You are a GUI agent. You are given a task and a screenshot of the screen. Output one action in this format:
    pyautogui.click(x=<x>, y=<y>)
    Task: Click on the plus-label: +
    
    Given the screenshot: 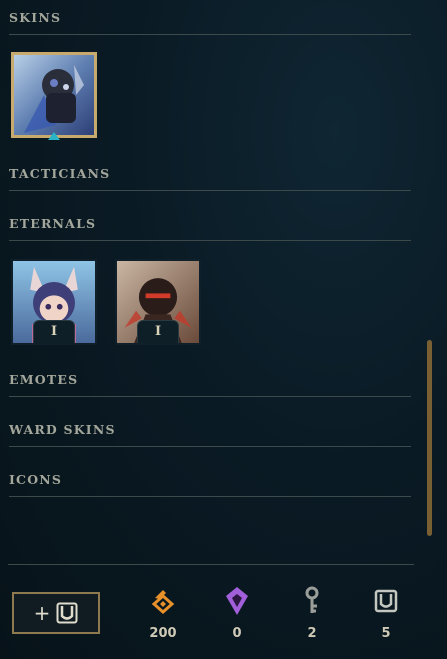 What is the action you would take?
    pyautogui.click(x=42, y=613)
    